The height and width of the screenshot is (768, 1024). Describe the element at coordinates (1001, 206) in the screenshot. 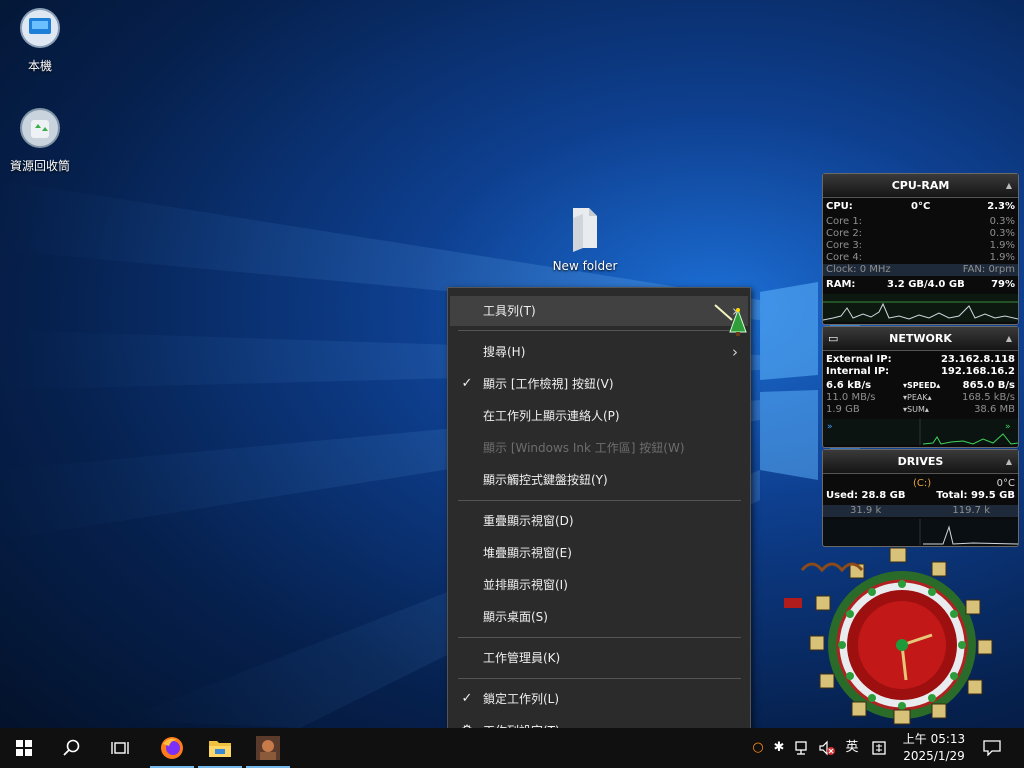

I see `cpu-percent: 2.3%` at that location.